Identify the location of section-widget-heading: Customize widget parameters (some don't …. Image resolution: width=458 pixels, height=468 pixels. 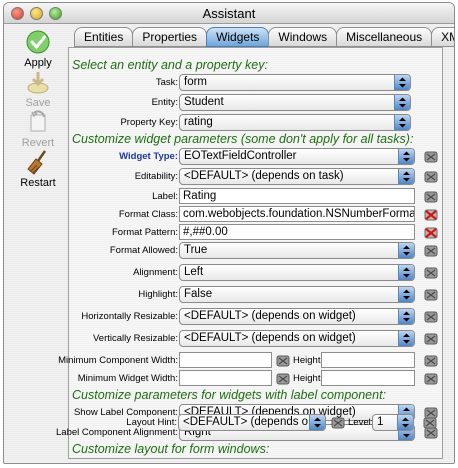
(243, 139).